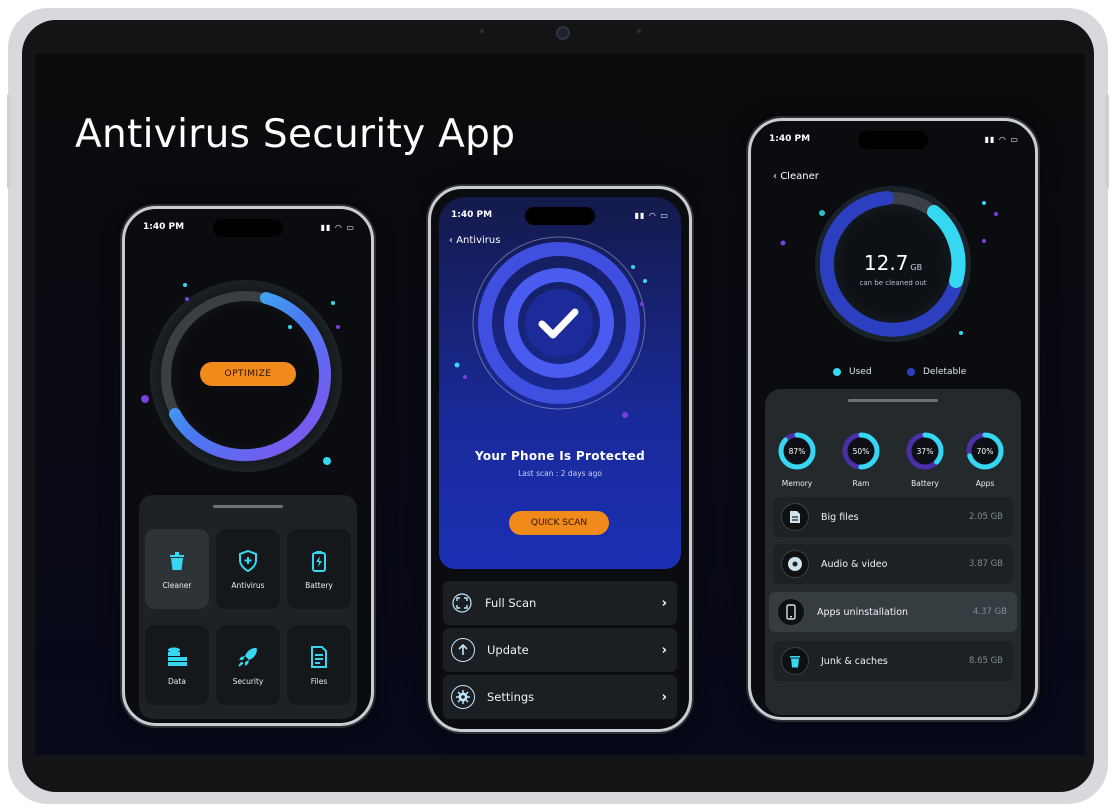 The image size is (1117, 812). Describe the element at coordinates (559, 456) in the screenshot. I see `protection-status: Your Phone Is Protected` at that location.